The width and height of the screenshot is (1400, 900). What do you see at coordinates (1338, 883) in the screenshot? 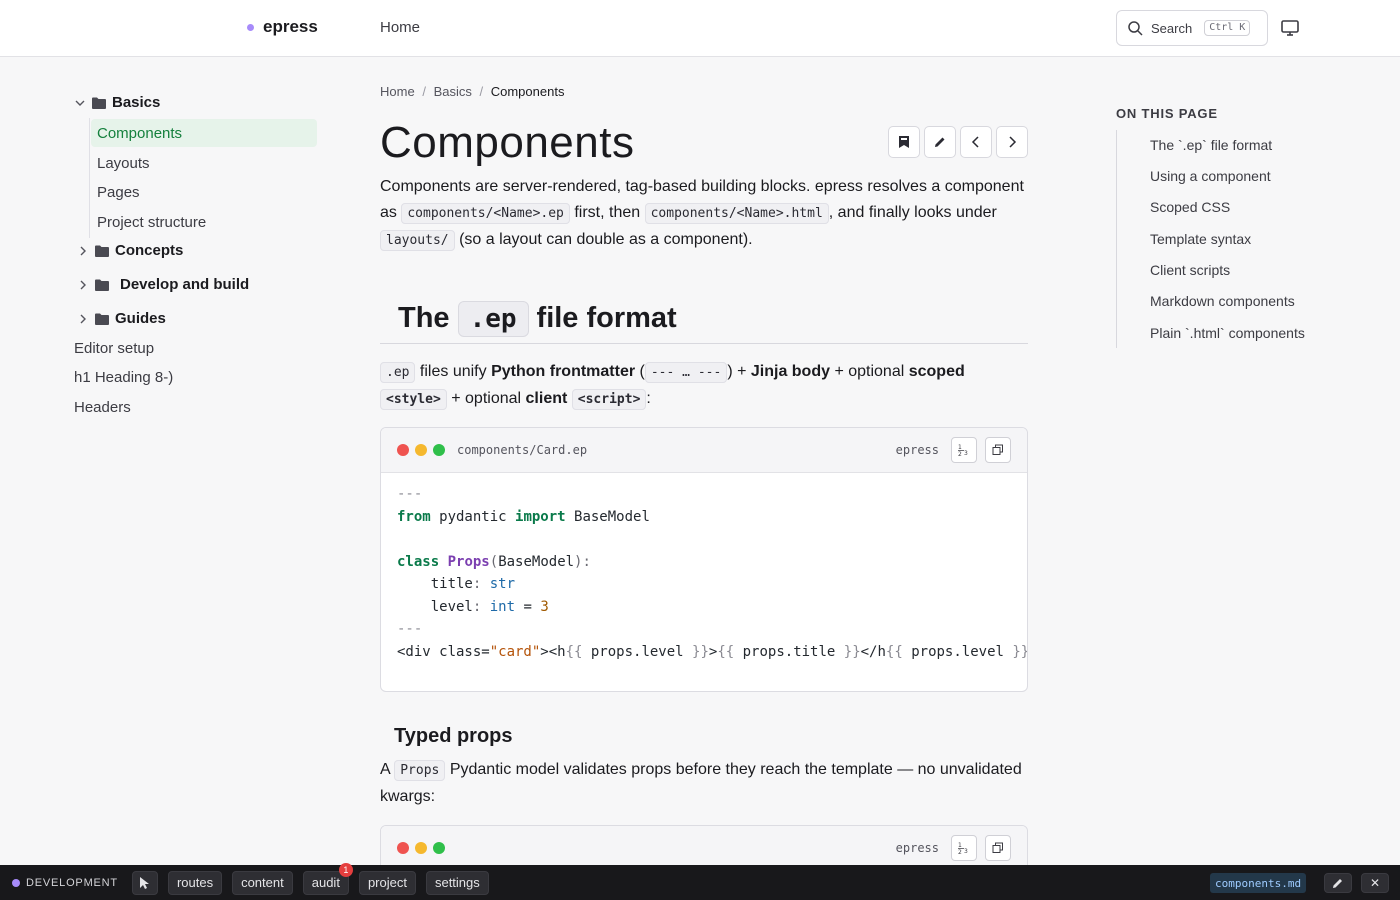
I see `dev-edit-button` at bounding box center [1338, 883].